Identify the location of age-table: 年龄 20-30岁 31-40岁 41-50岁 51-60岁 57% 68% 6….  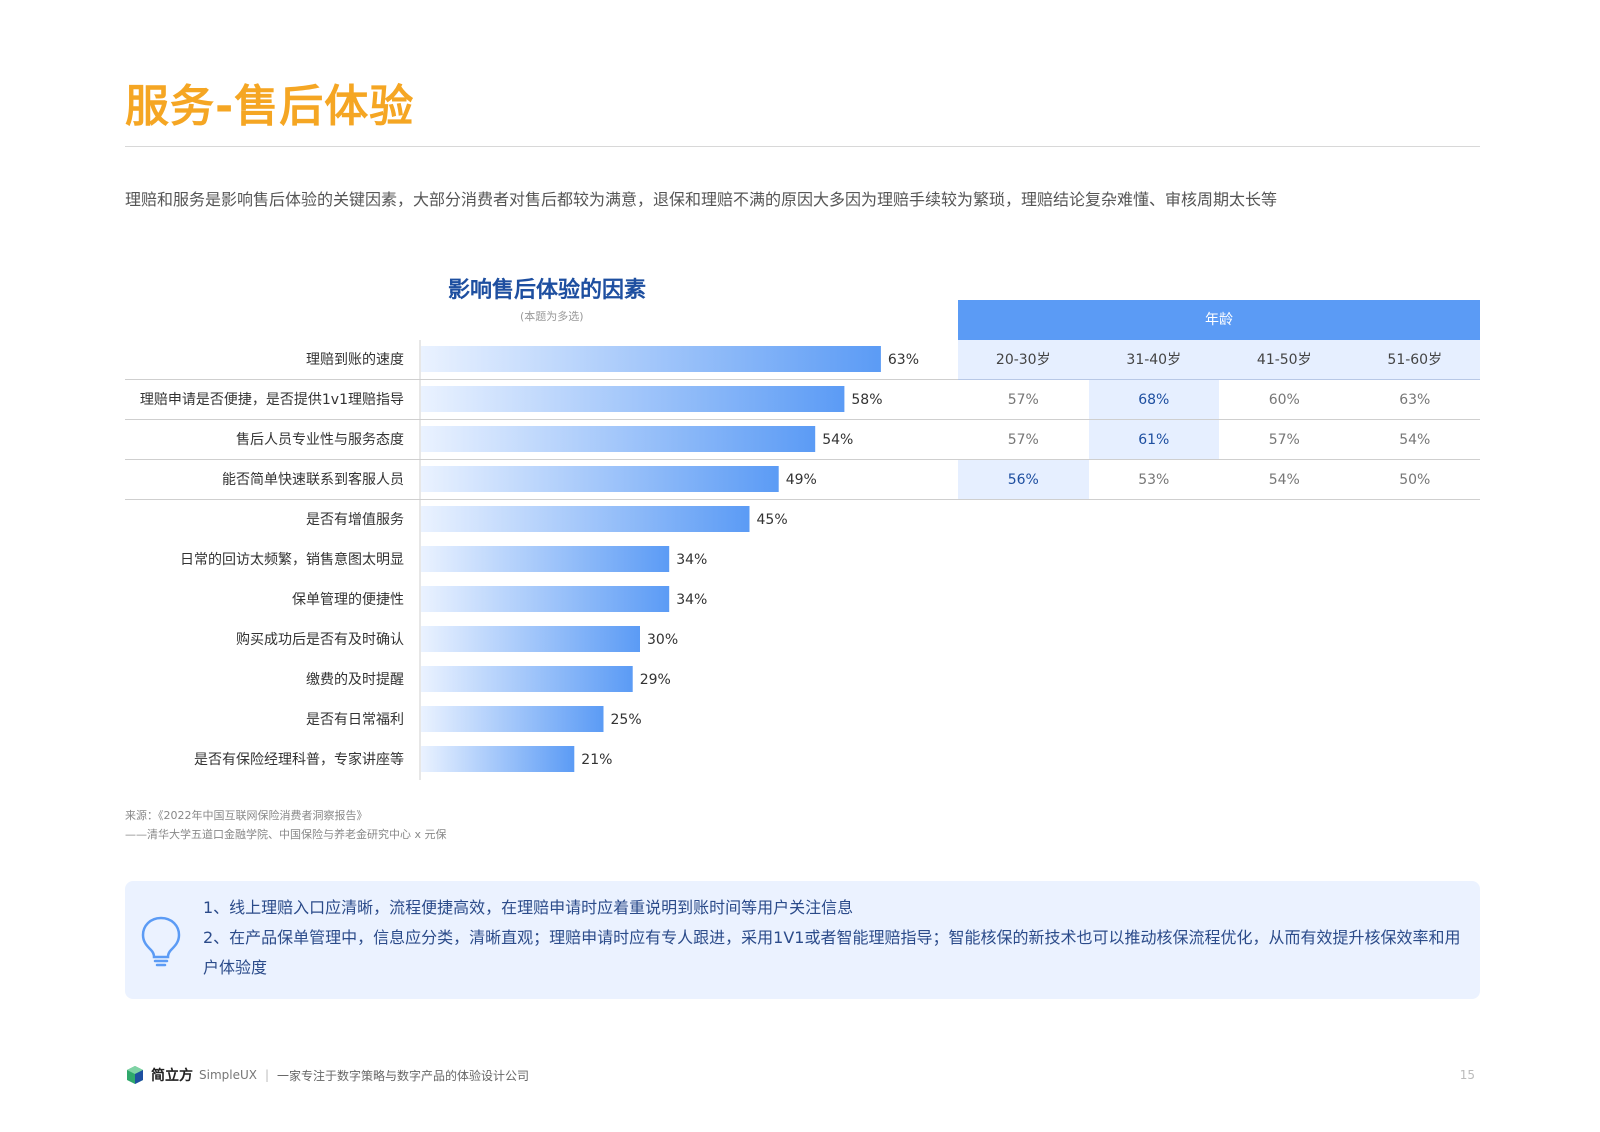
(1219, 400).